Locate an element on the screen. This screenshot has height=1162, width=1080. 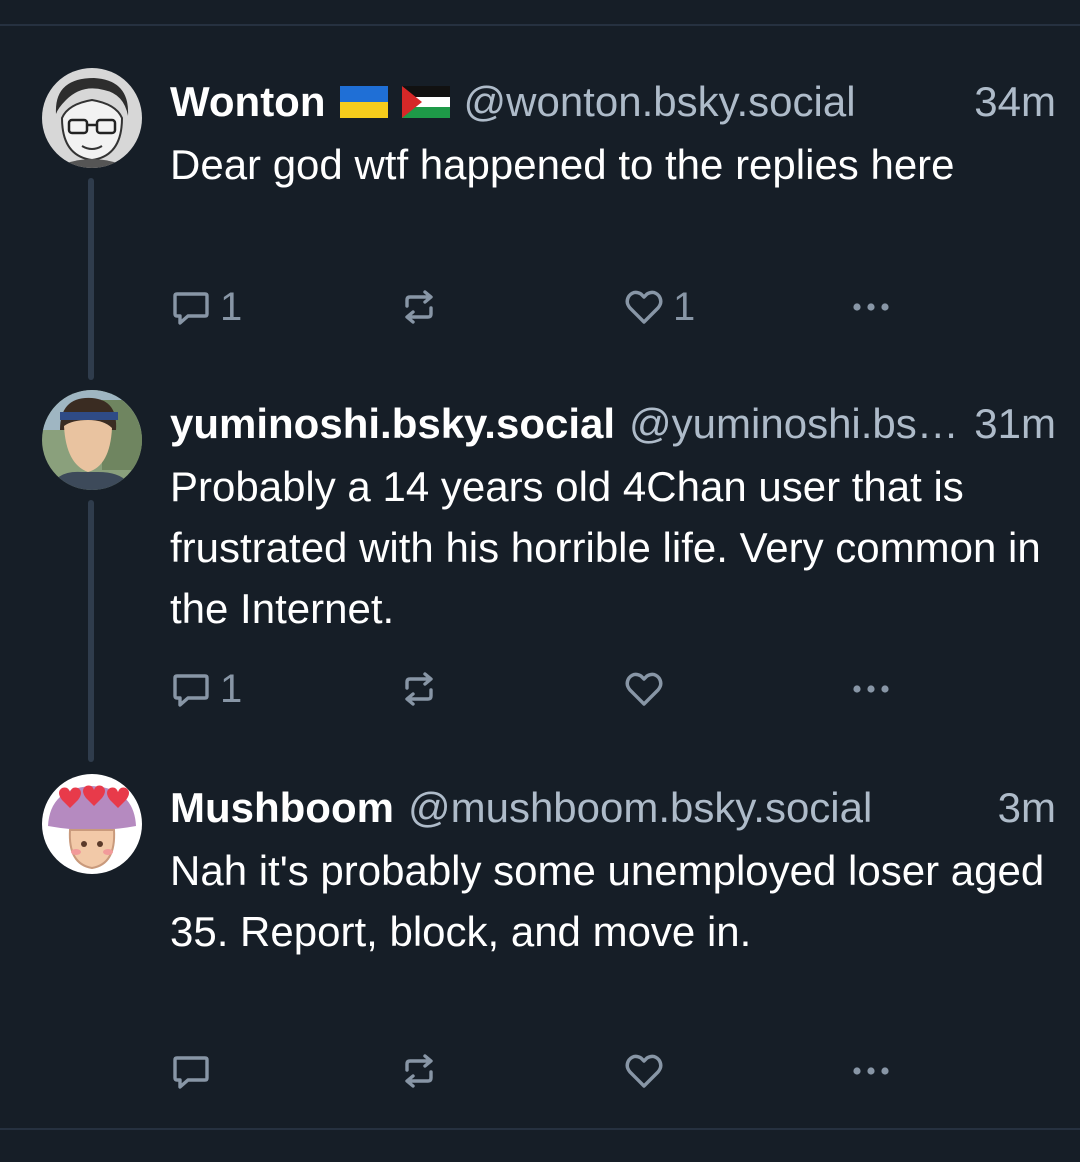
ukraine-flag-icon is located at coordinates (363, 102).